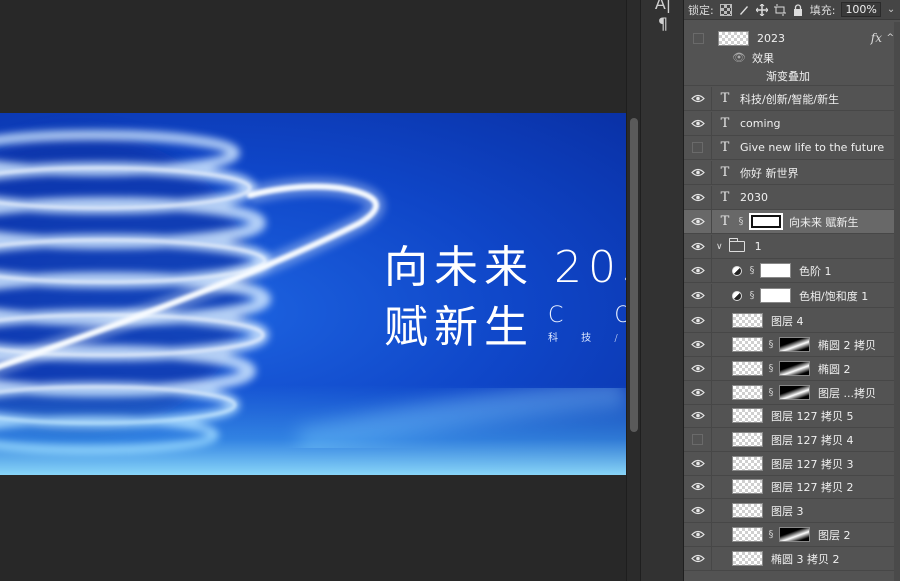 The image size is (900, 581). Describe the element at coordinates (792, 486) in the screenshot. I see `layer-row: 图层 127 拷贝 2` at that location.